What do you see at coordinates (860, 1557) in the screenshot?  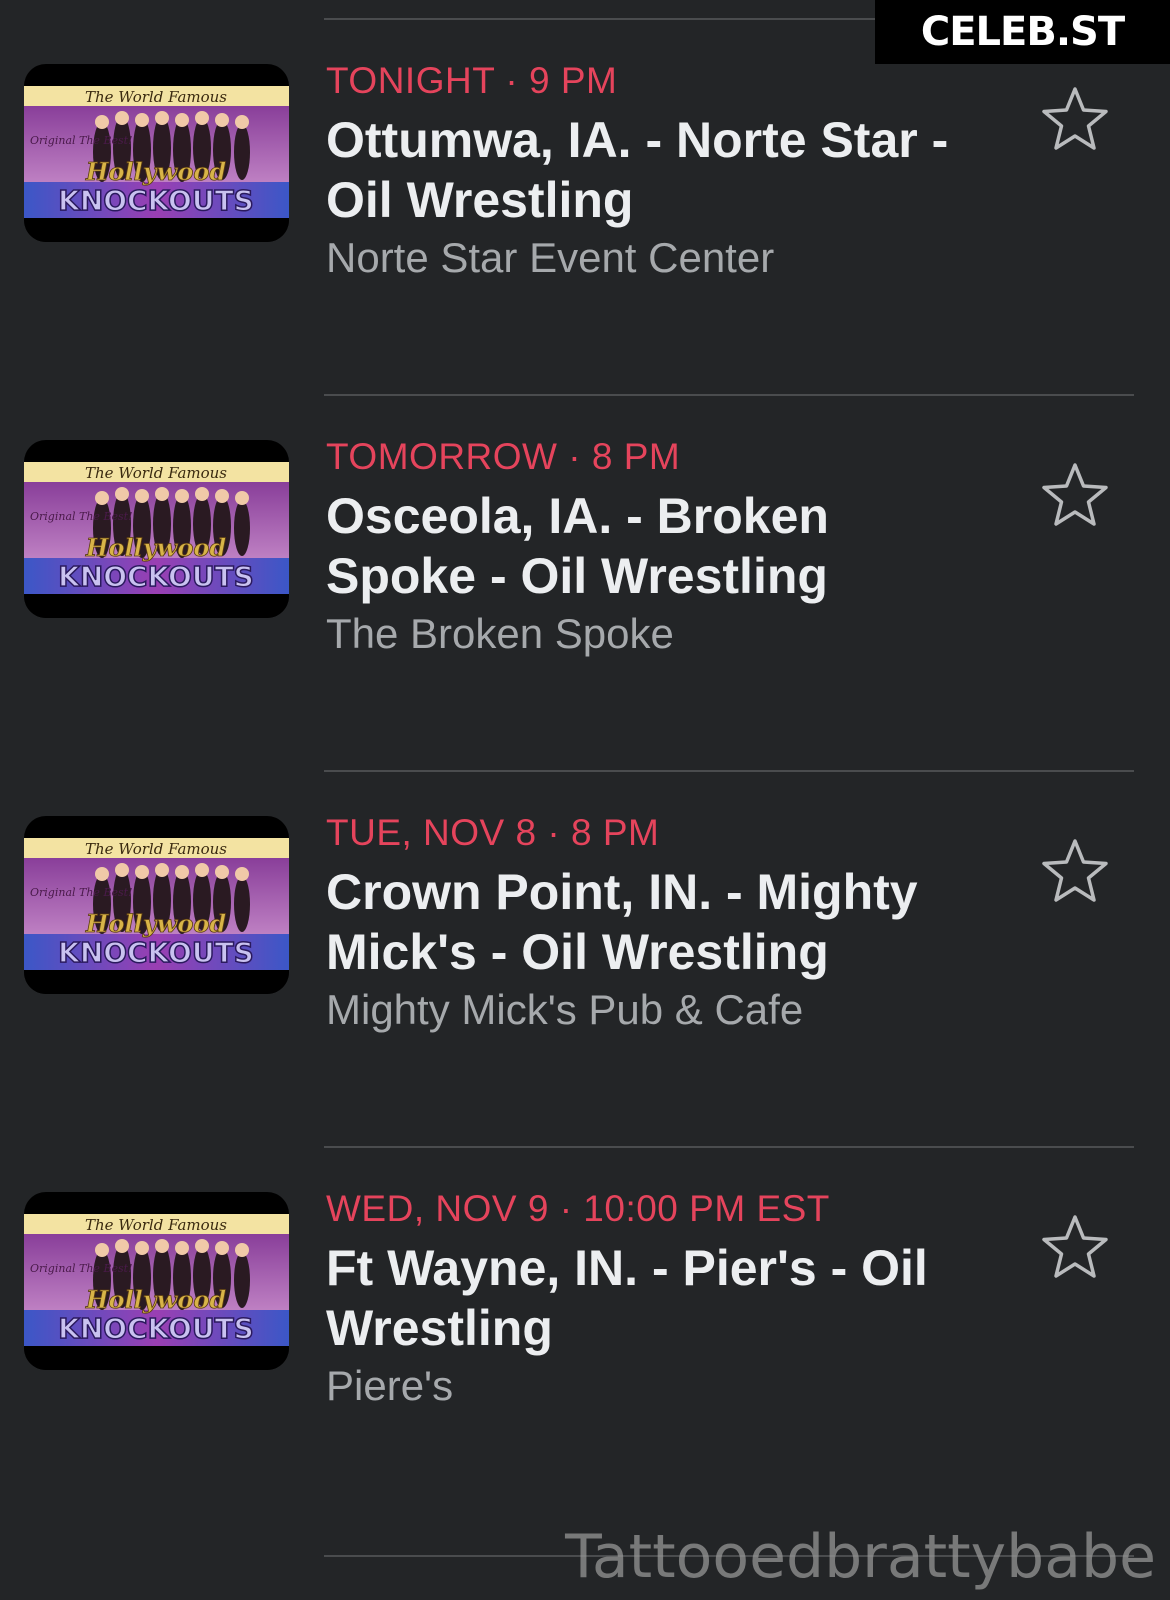 I see `watermark-text: Tattooedbrattybabe` at bounding box center [860, 1557].